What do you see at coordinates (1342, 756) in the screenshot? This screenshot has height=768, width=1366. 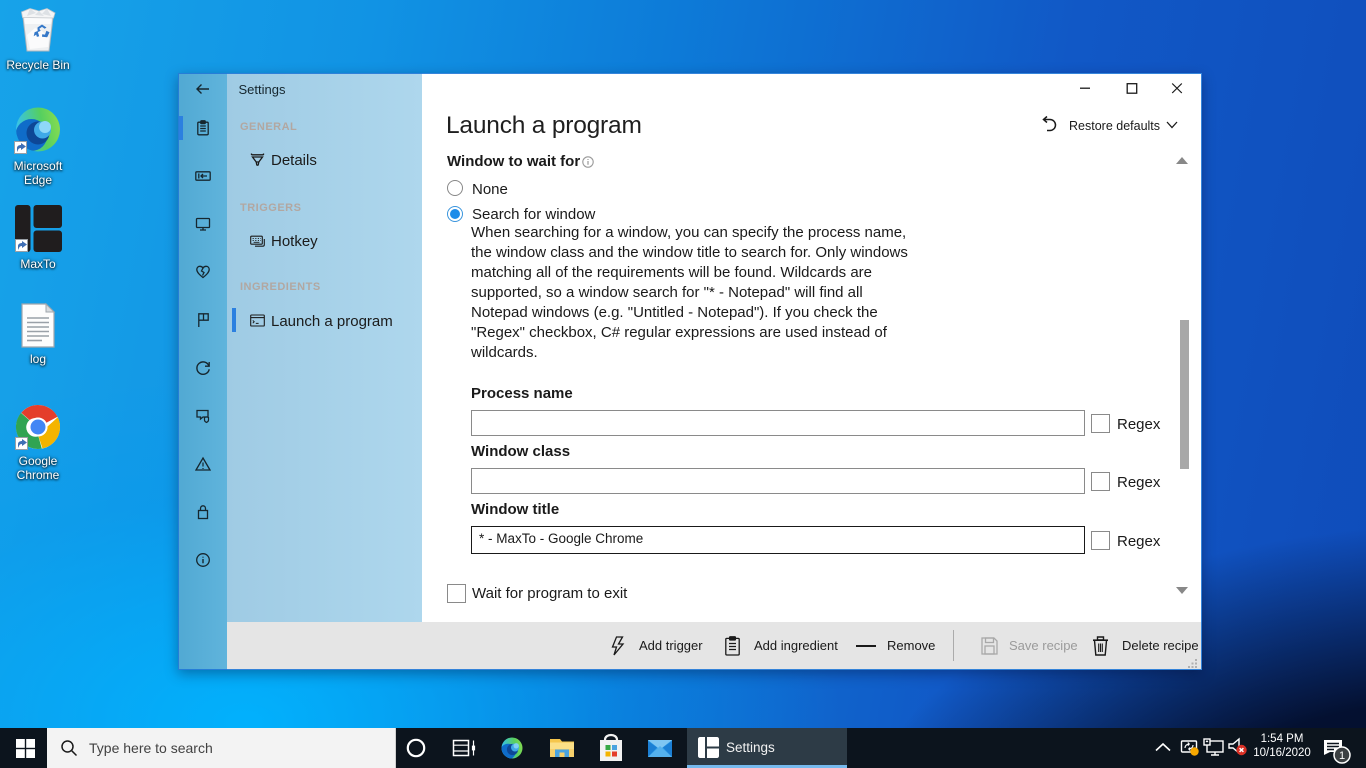 I see `svg-text: 1` at bounding box center [1342, 756].